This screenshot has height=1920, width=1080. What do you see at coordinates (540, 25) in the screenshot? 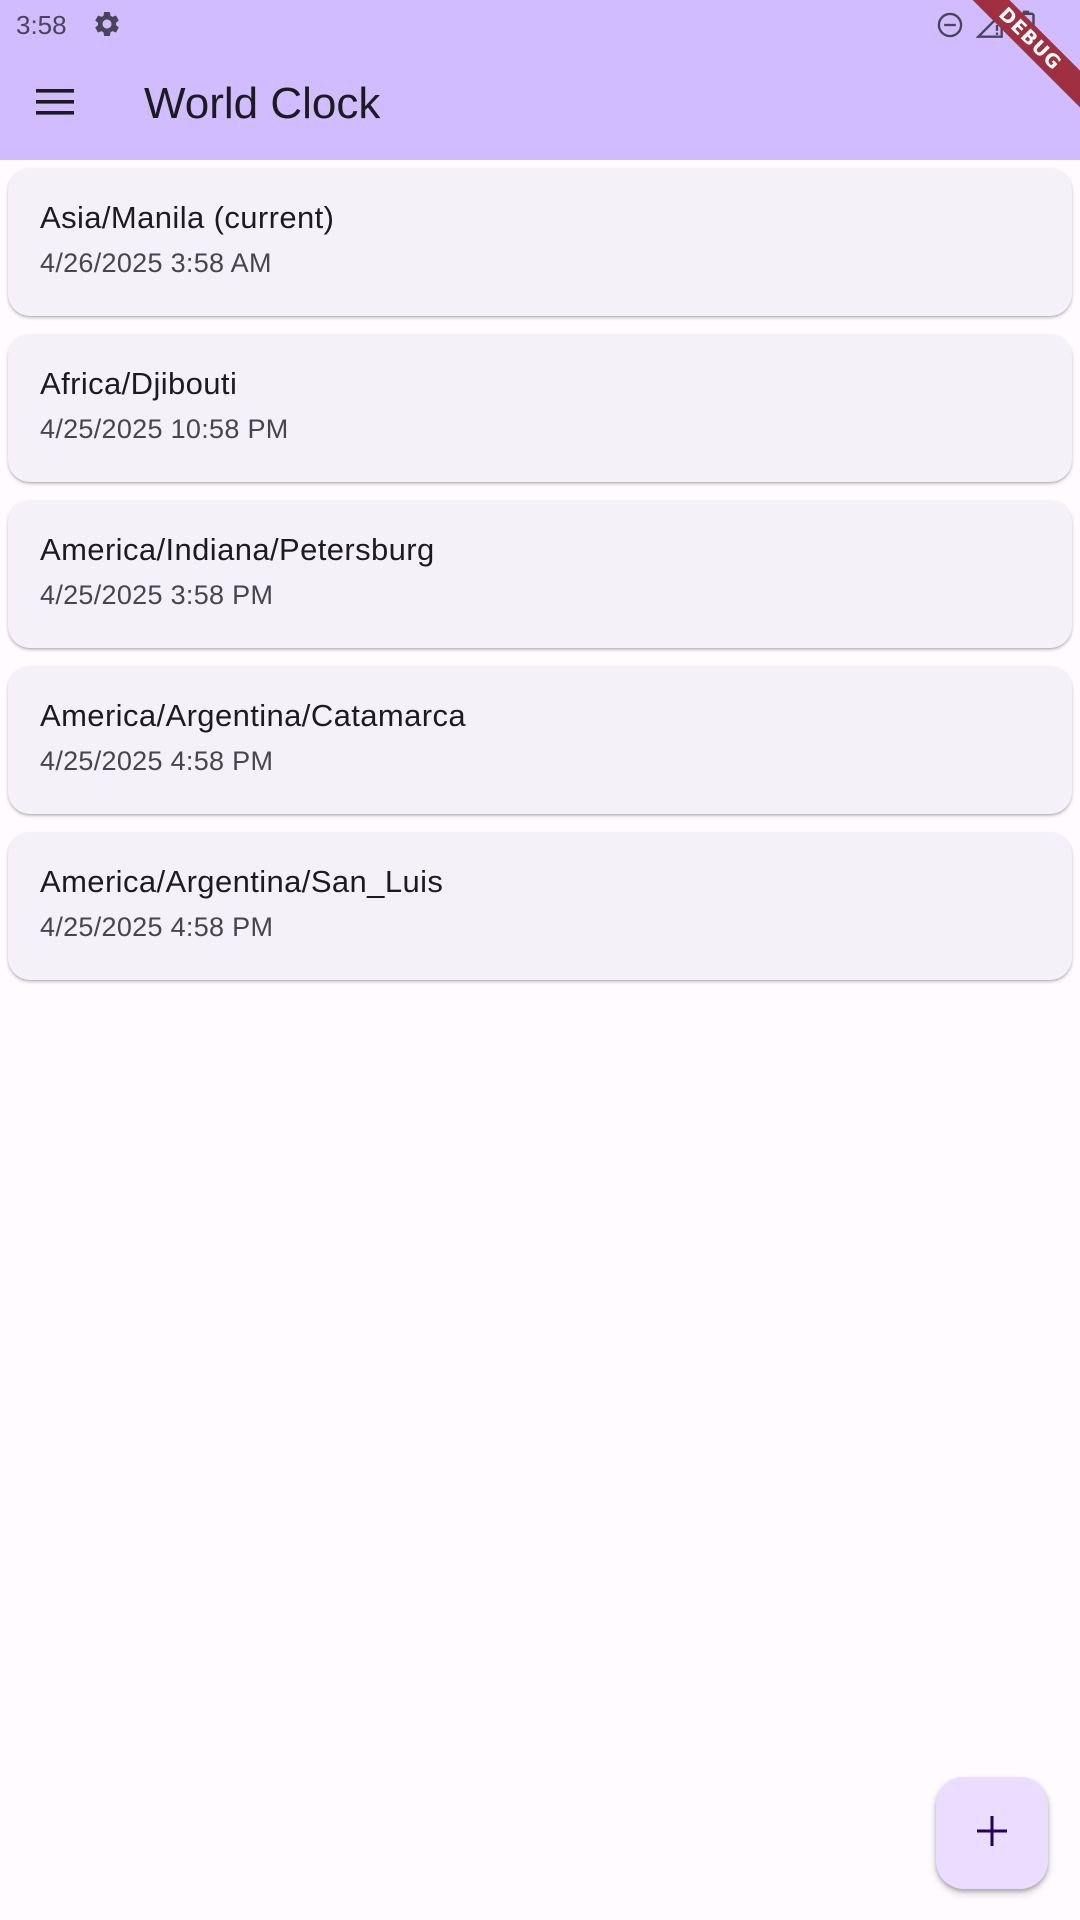
I see `status-bar: 3:58` at bounding box center [540, 25].